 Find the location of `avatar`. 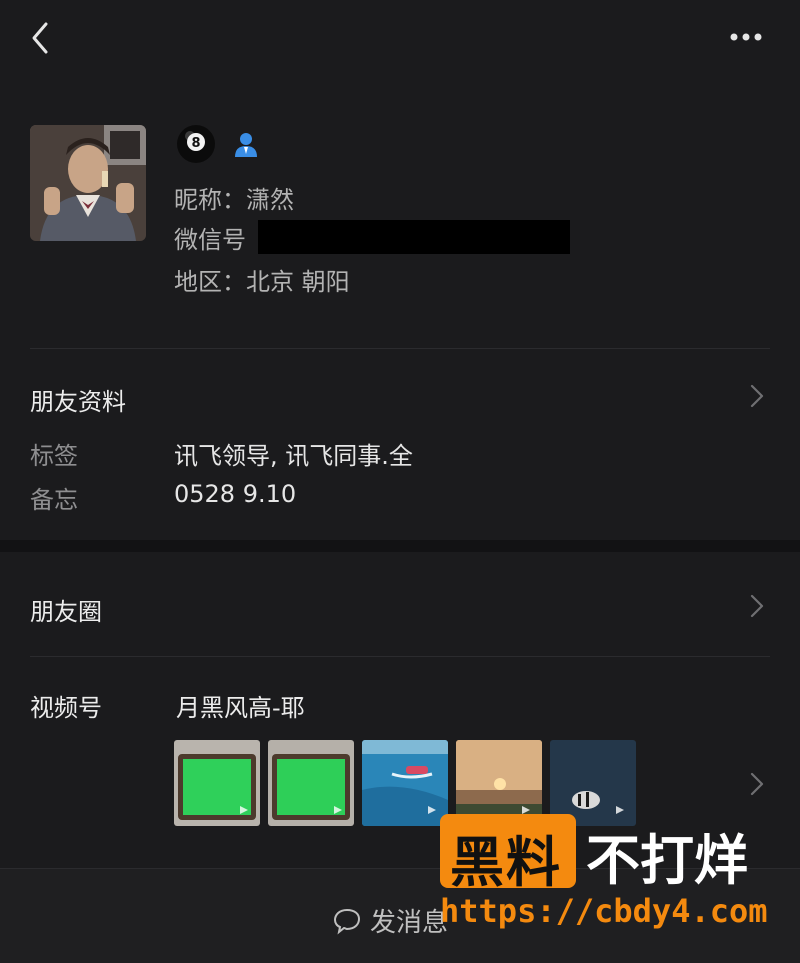

avatar is located at coordinates (88, 183).